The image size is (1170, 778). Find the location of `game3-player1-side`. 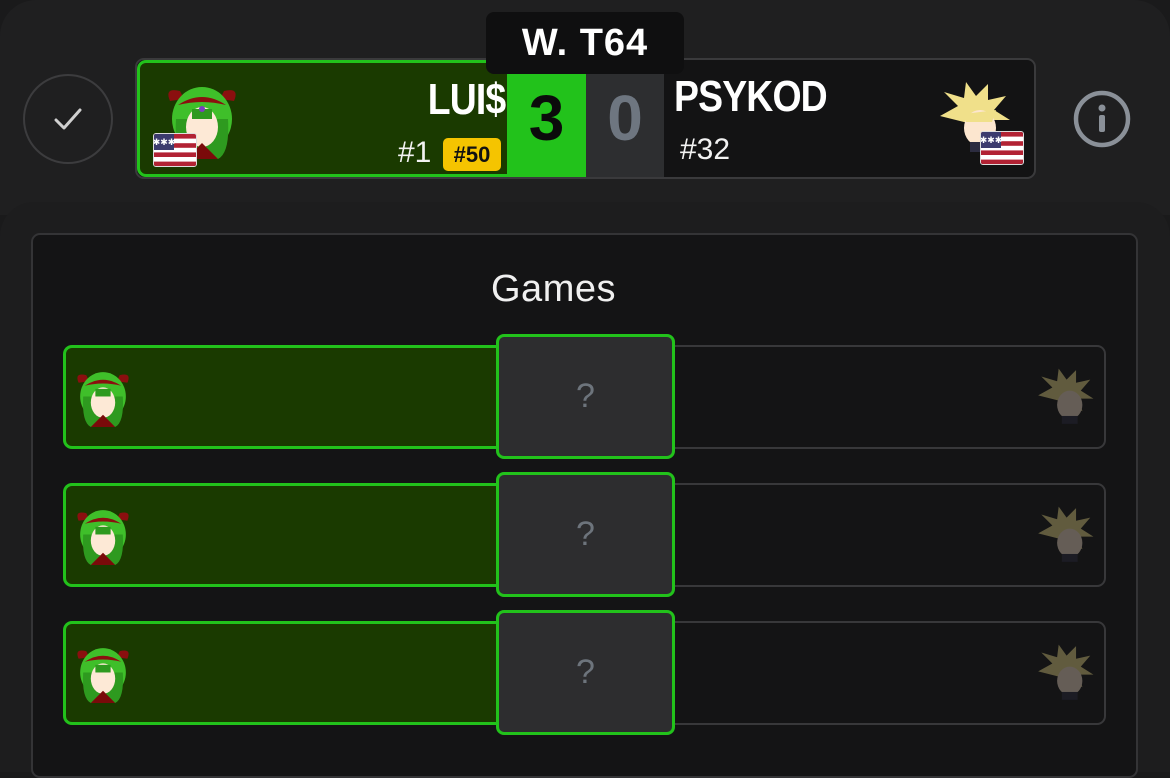

game3-player1-side is located at coordinates (280, 673).